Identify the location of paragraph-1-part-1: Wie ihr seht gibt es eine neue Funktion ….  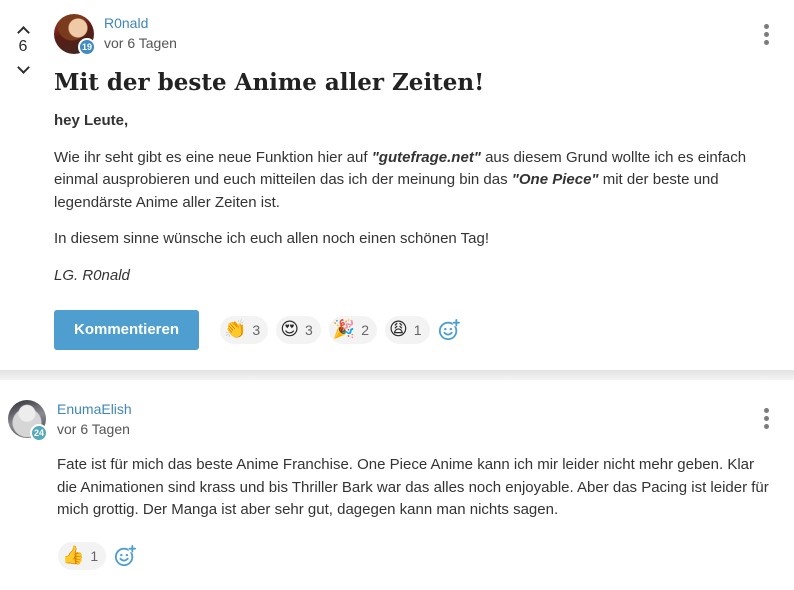
(213, 157).